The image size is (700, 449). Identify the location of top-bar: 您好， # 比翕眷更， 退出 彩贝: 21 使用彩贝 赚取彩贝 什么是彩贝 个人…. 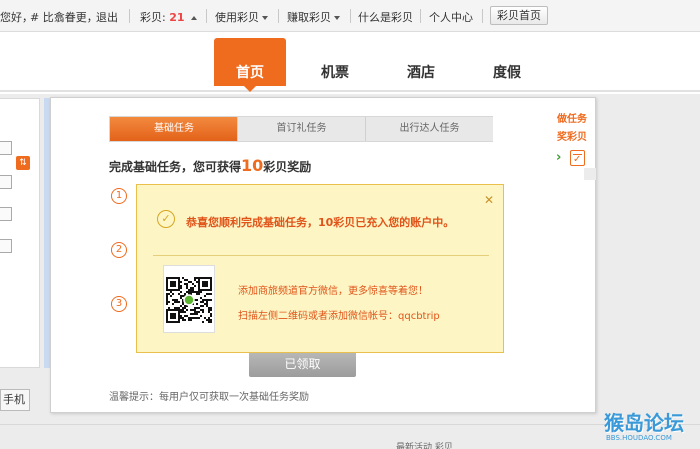
(350, 16).